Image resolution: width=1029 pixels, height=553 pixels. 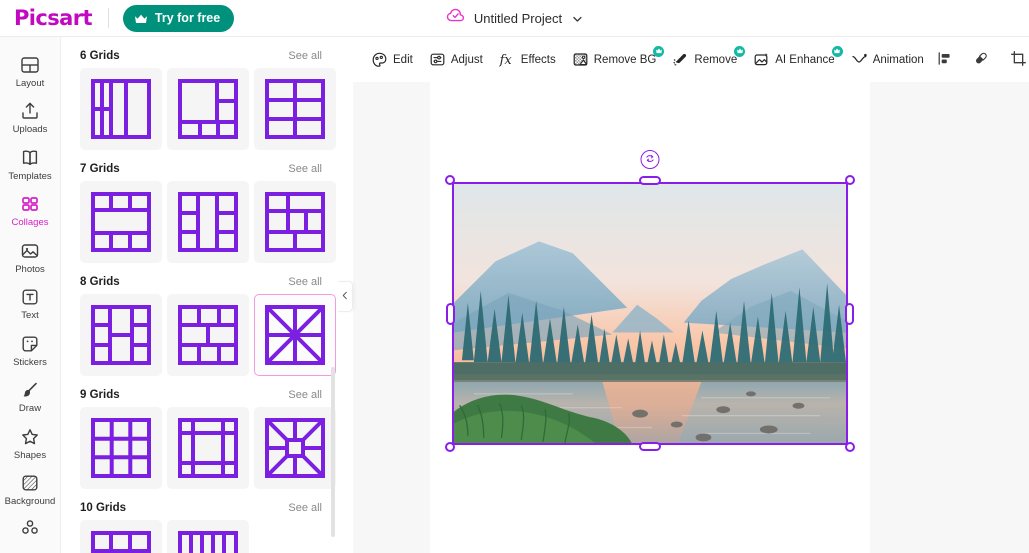 I want to click on project-selector: Untitled Project, so click(x=514, y=18).